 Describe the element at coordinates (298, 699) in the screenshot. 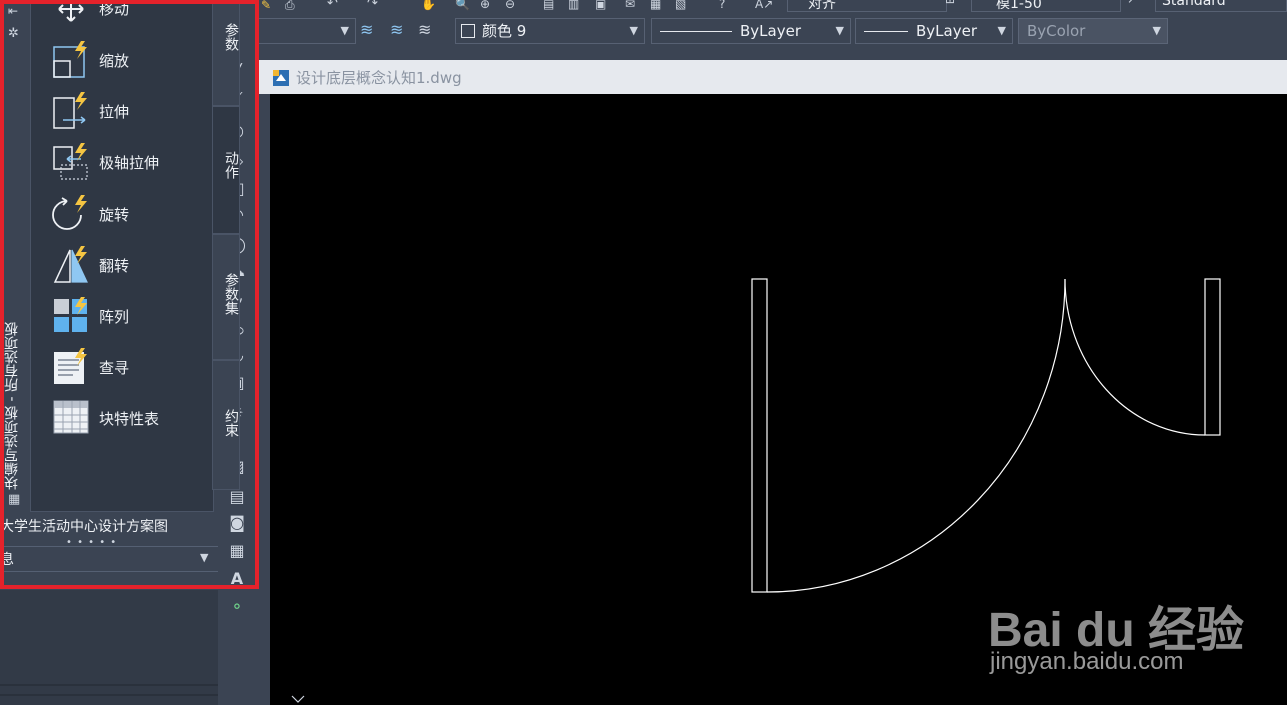

I see `ucs-icon` at that location.